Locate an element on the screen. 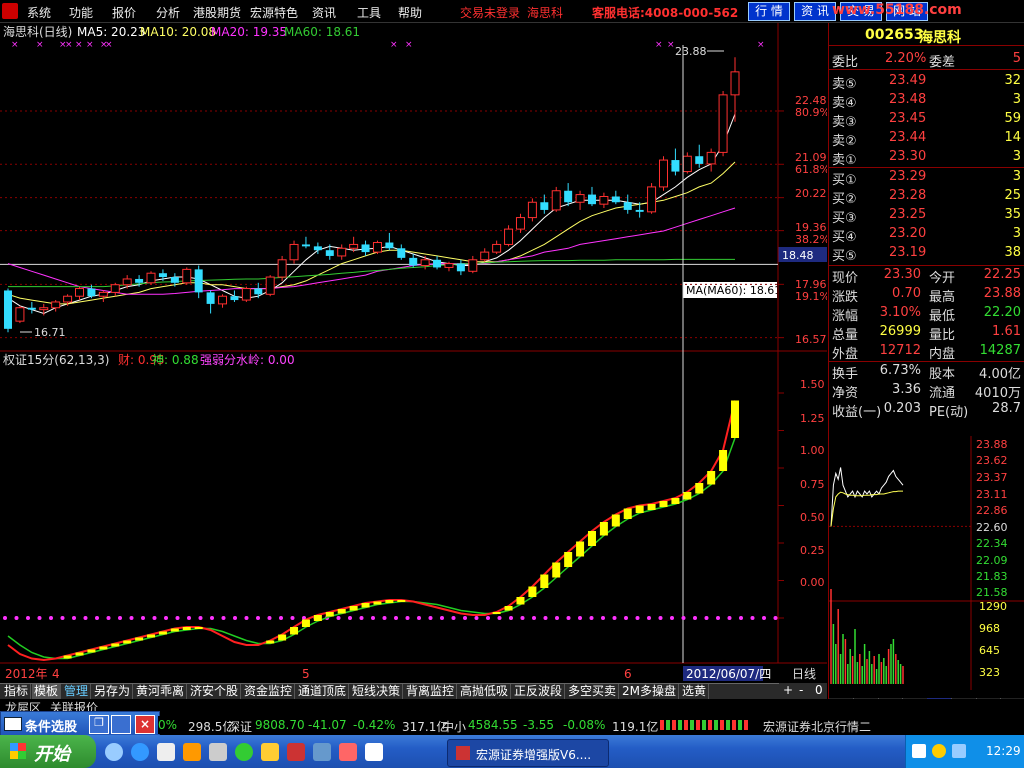 The height and width of the screenshot is (768, 1024). ma5-label: MA5: 20.23 is located at coordinates (111, 32).